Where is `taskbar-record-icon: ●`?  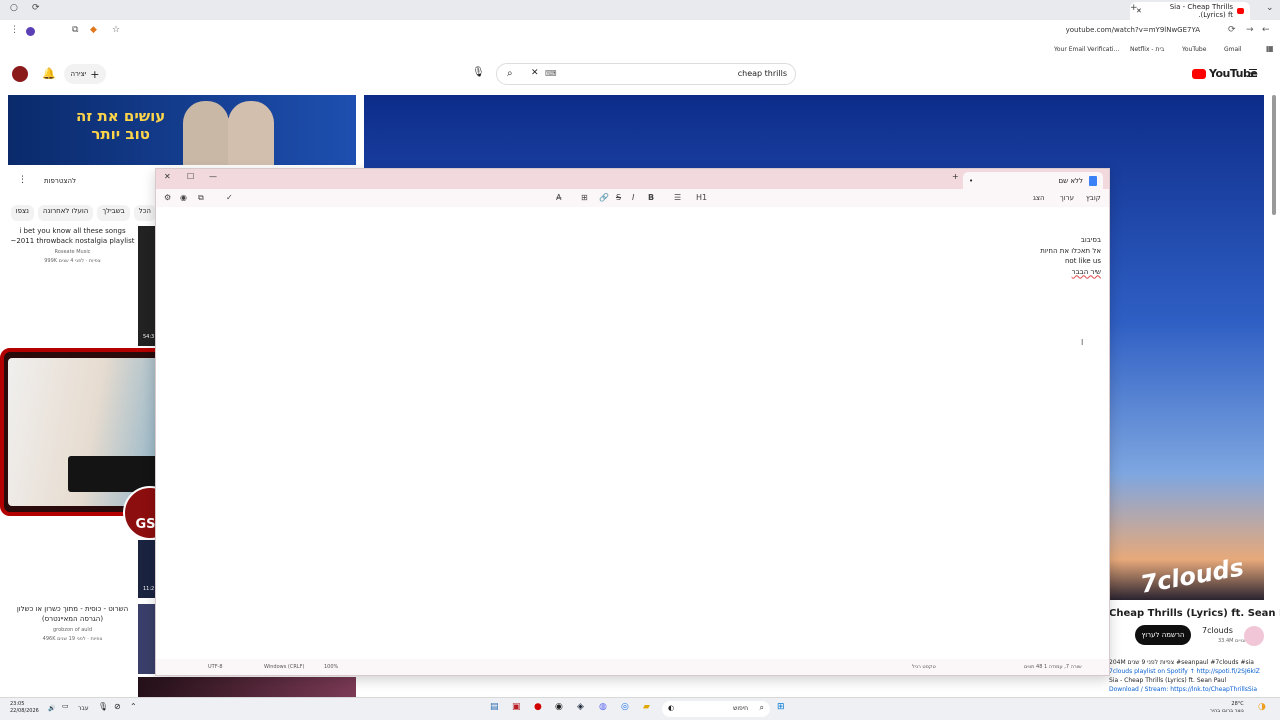 taskbar-record-icon: ● is located at coordinates (538, 707).